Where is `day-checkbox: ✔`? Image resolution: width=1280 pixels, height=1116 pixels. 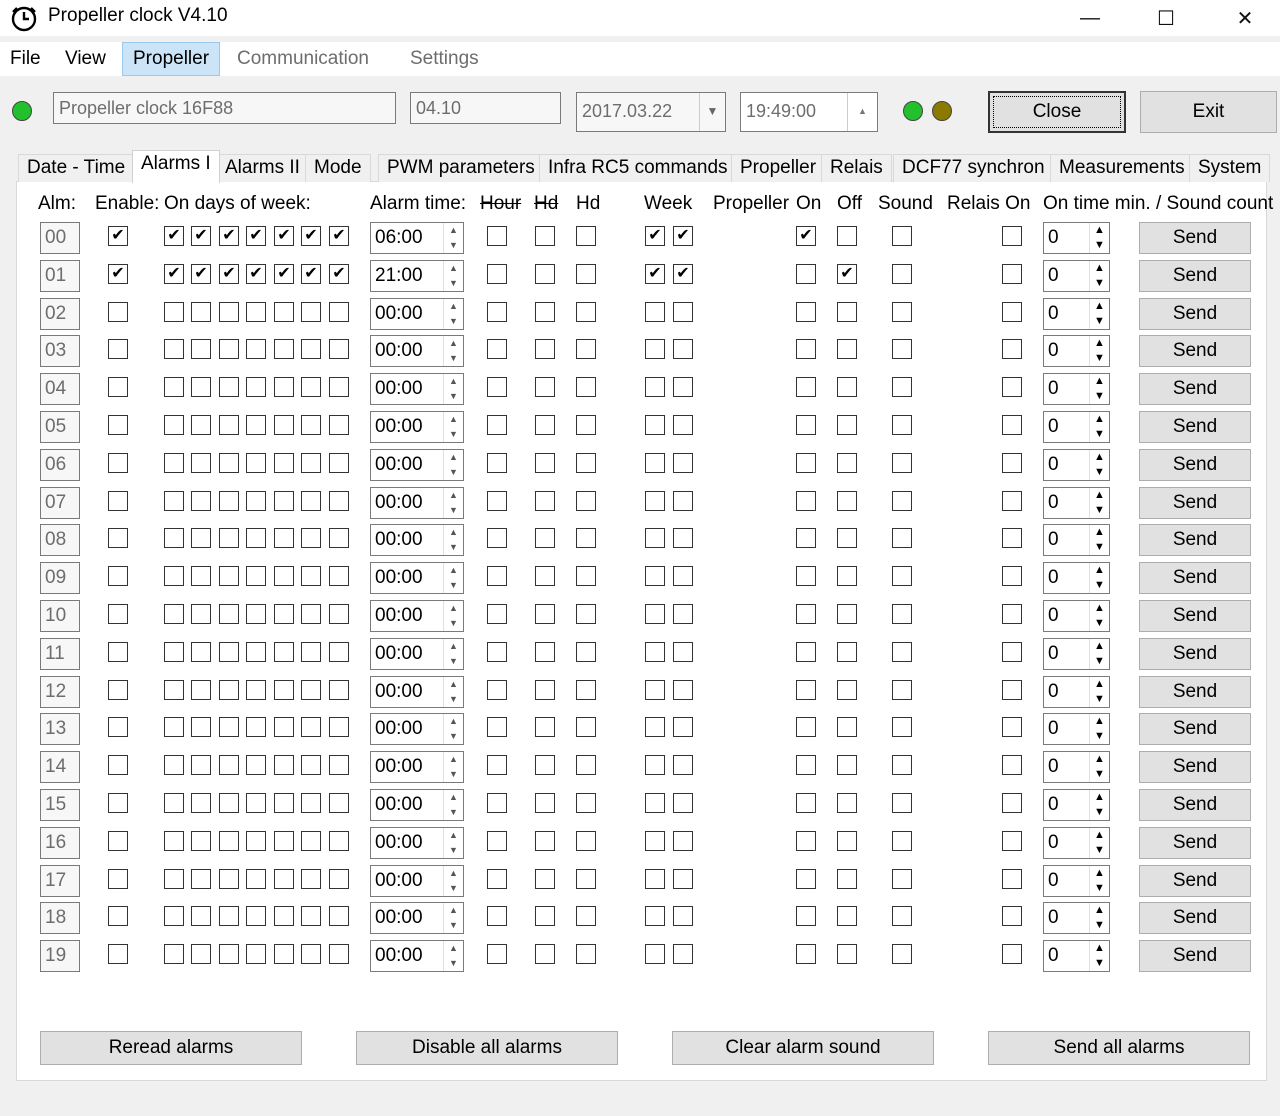 day-checkbox: ✔ is located at coordinates (174, 236).